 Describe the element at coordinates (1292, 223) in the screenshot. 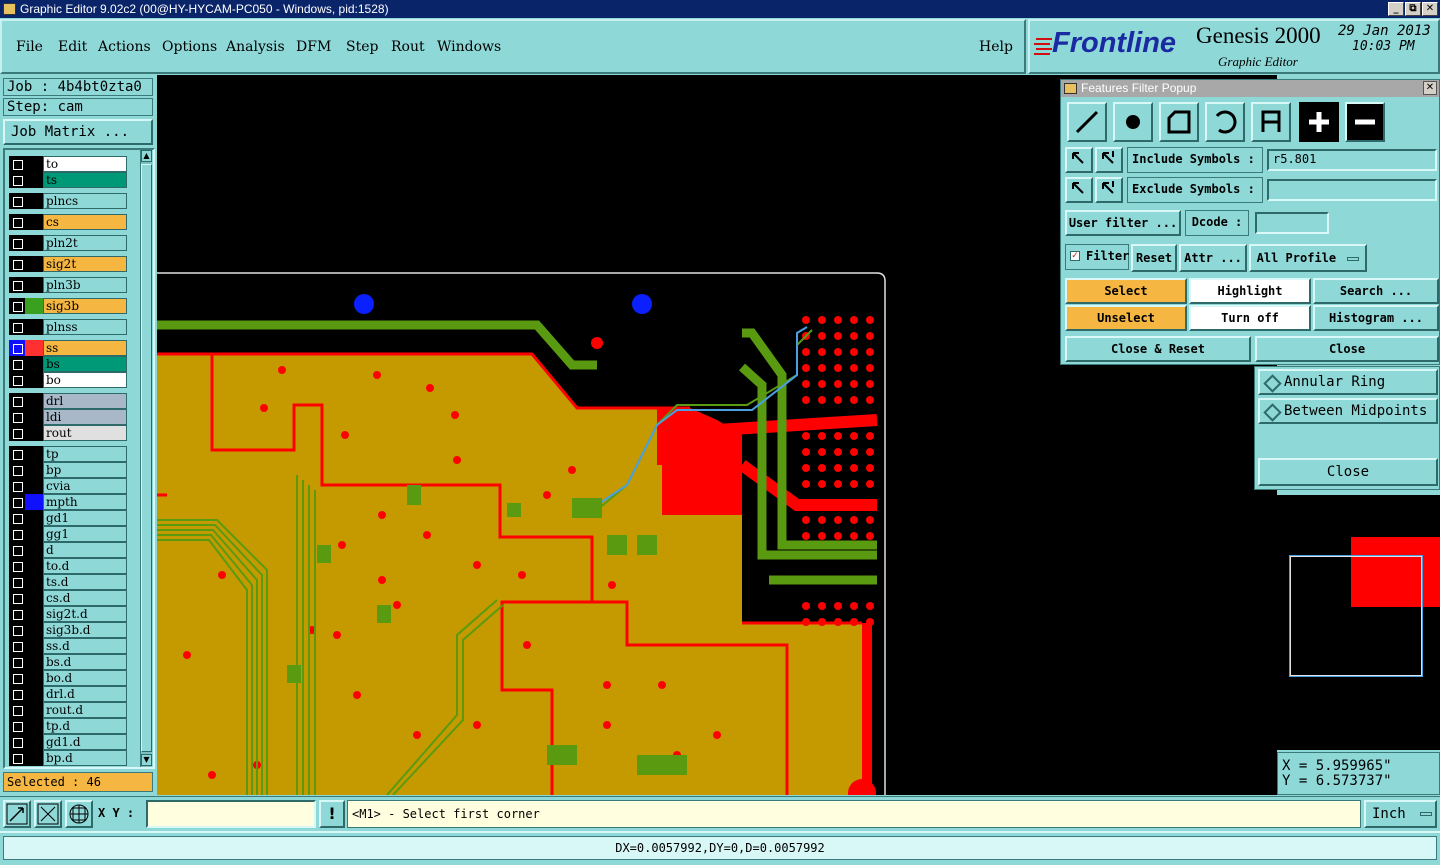

I see `dcode-input` at that location.